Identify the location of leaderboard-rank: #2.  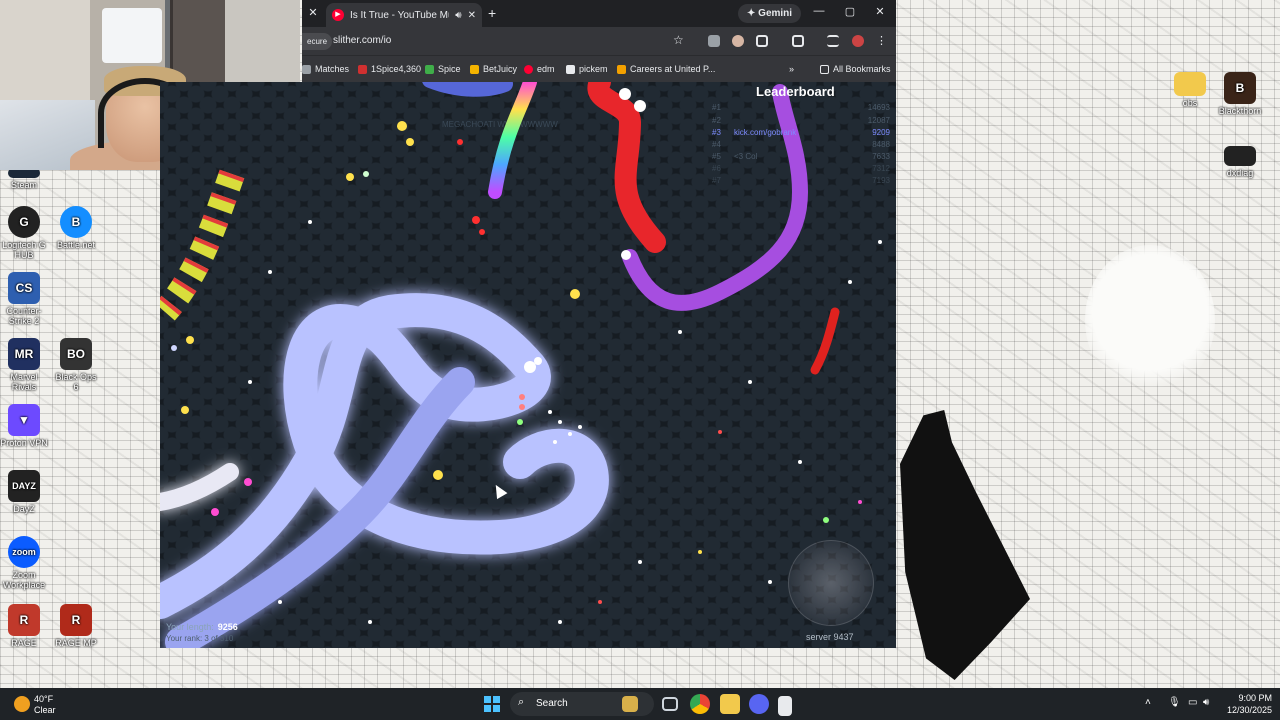
(716, 120).